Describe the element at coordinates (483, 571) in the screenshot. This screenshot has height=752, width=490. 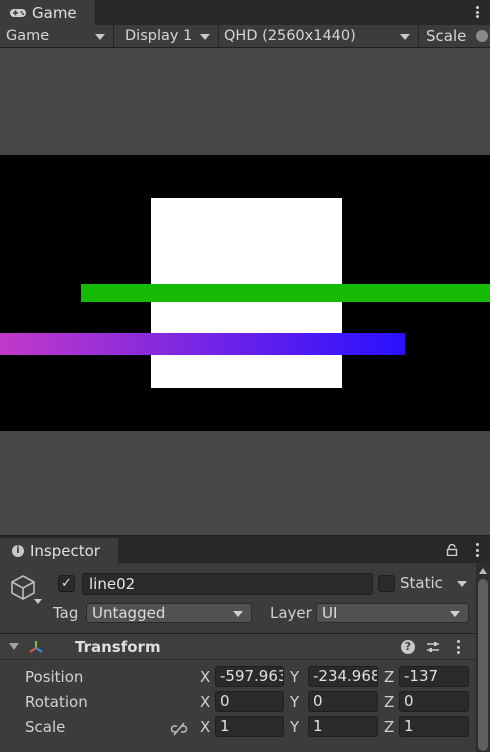
I see `scroll-up-arrow-icon` at that location.